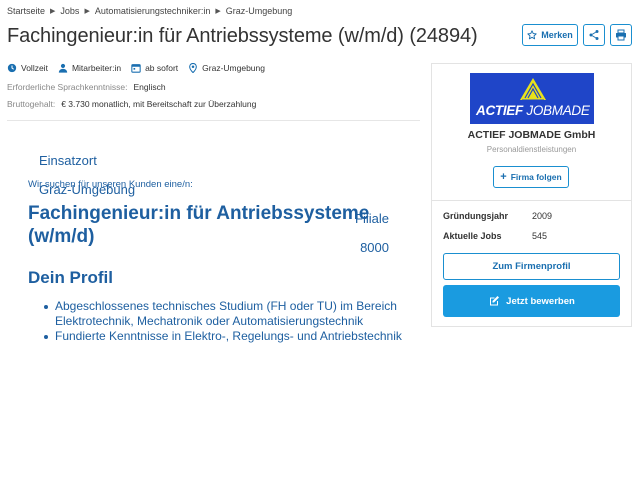 This screenshot has width=640, height=482. Describe the element at coordinates (154, 68) in the screenshot. I see `fact-start: ab sofort` at that location.